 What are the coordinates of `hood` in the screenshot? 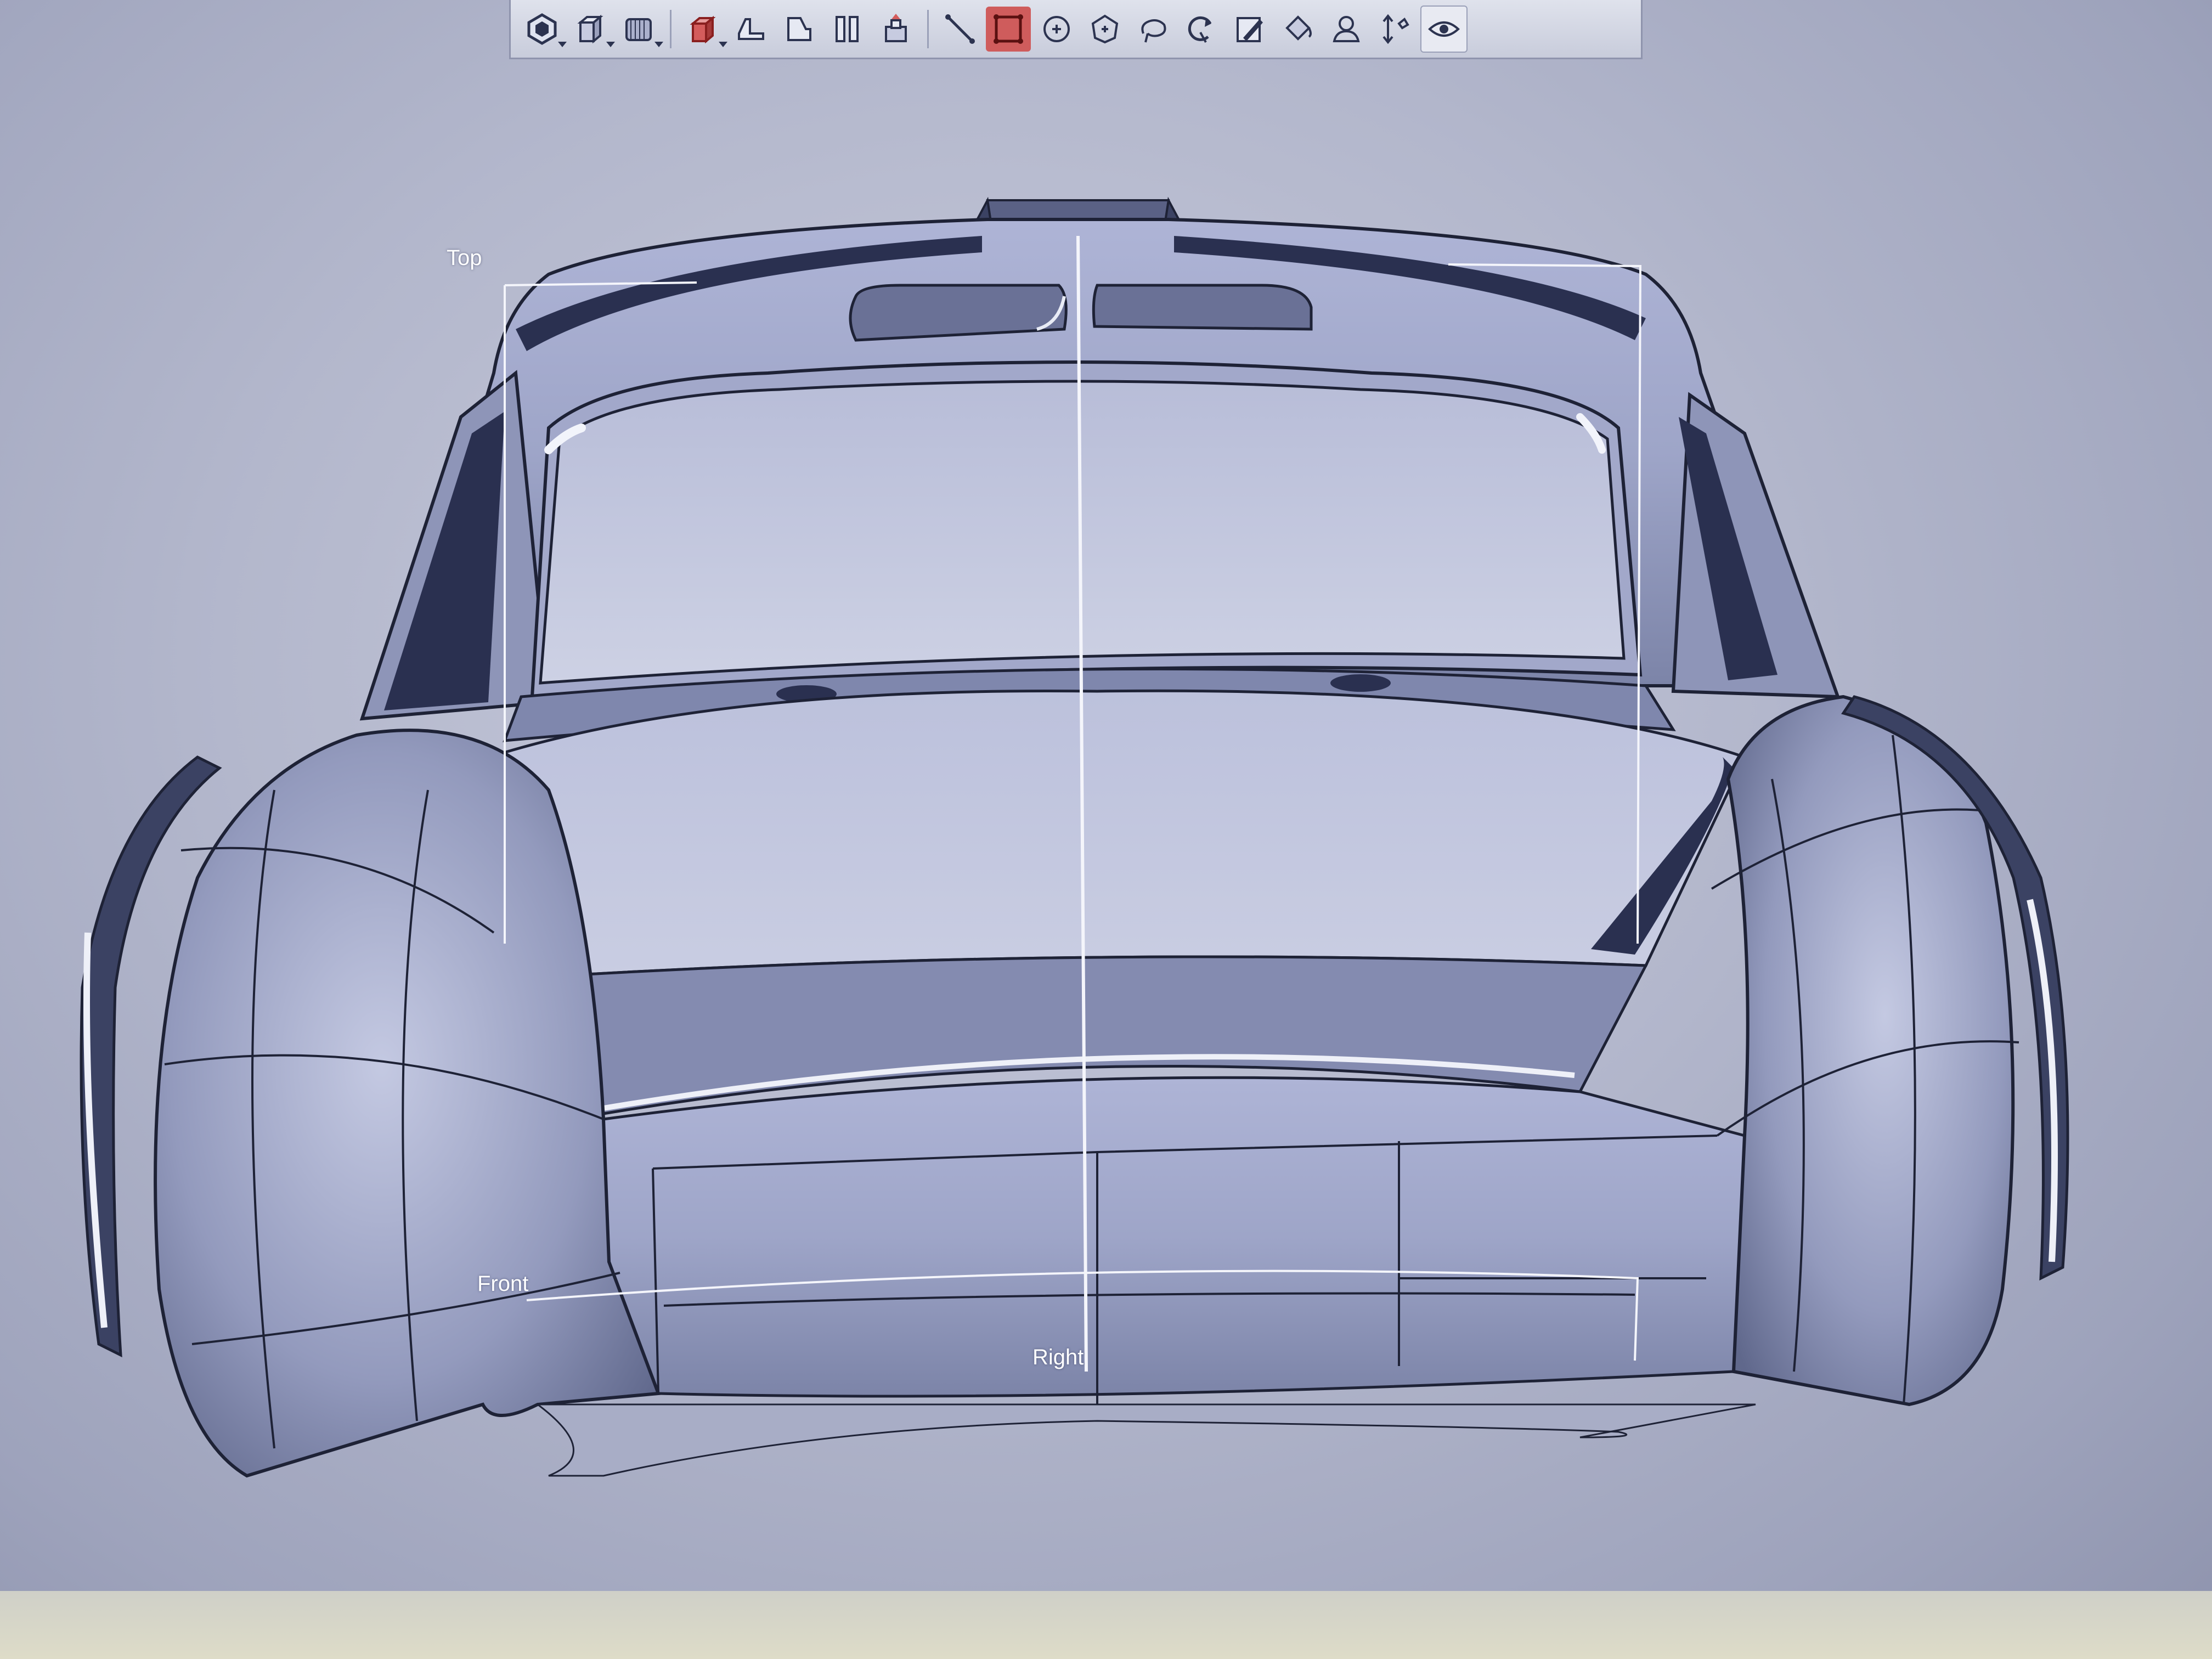 It's located at (1086, 833).